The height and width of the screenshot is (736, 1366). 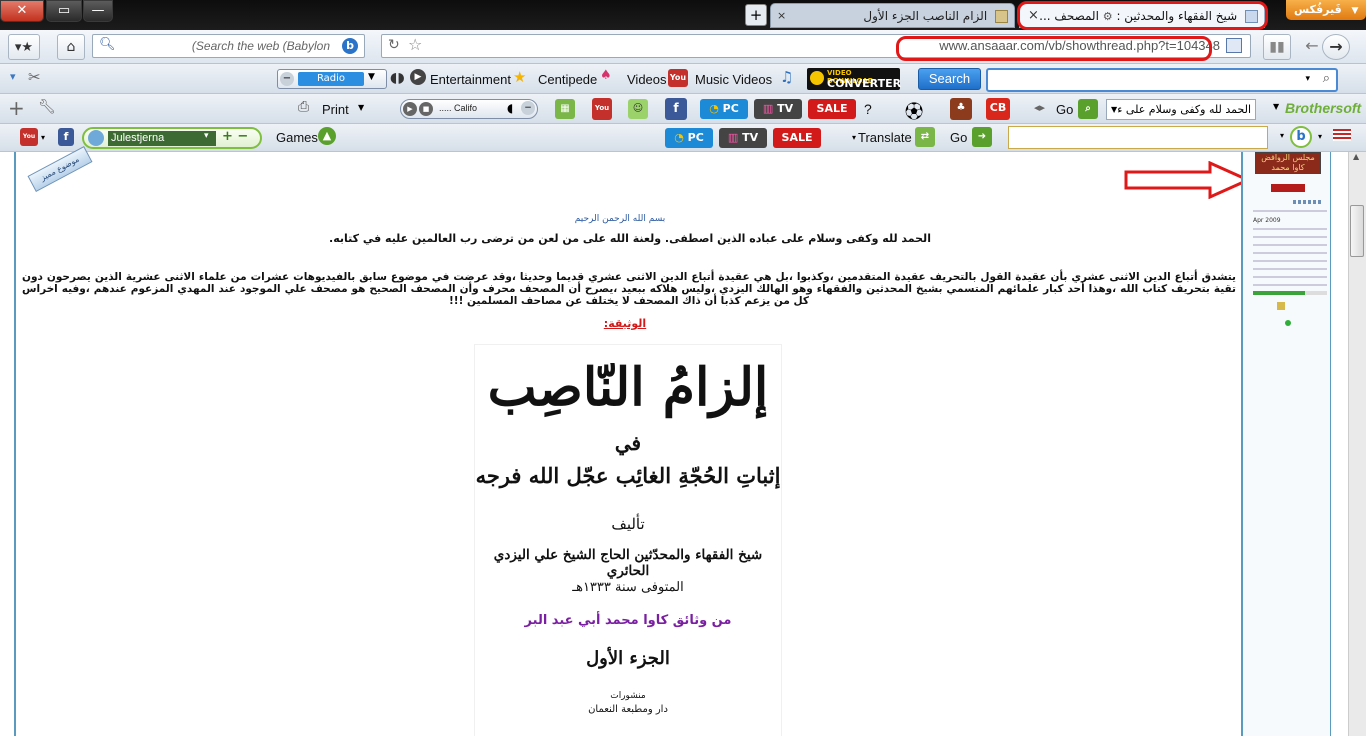 What do you see at coordinates (58, 169) in the screenshot?
I see `featured-badge: موضوع مميز` at bounding box center [58, 169].